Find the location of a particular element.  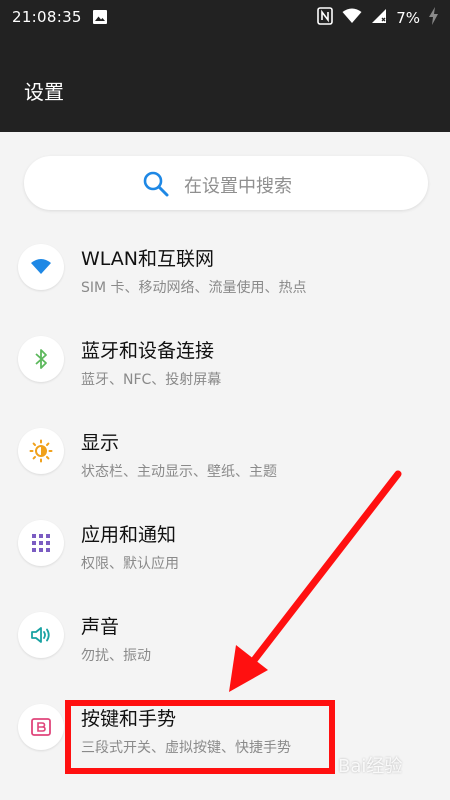

arrow-annotation is located at coordinates (315, 581).